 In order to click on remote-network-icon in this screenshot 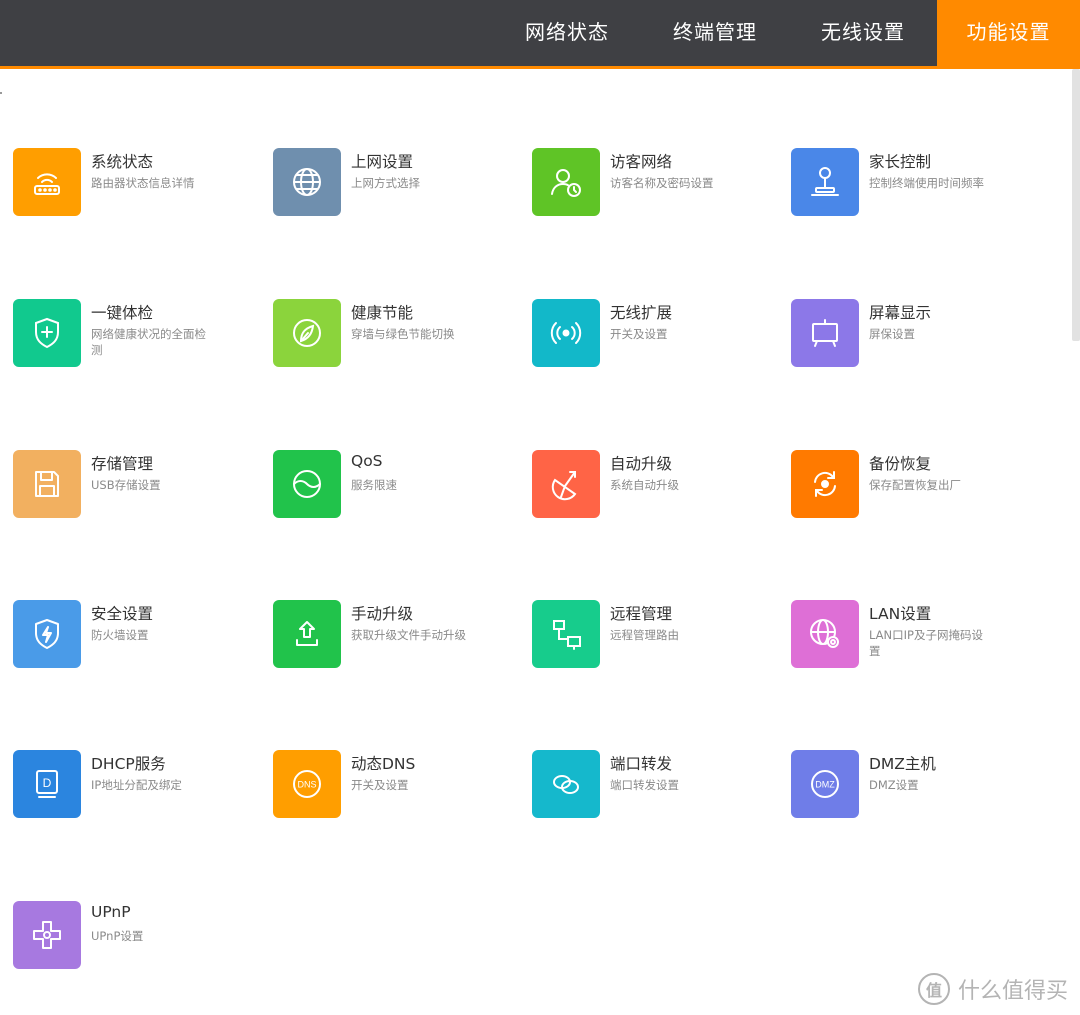, I will do `click(567, 635)`.